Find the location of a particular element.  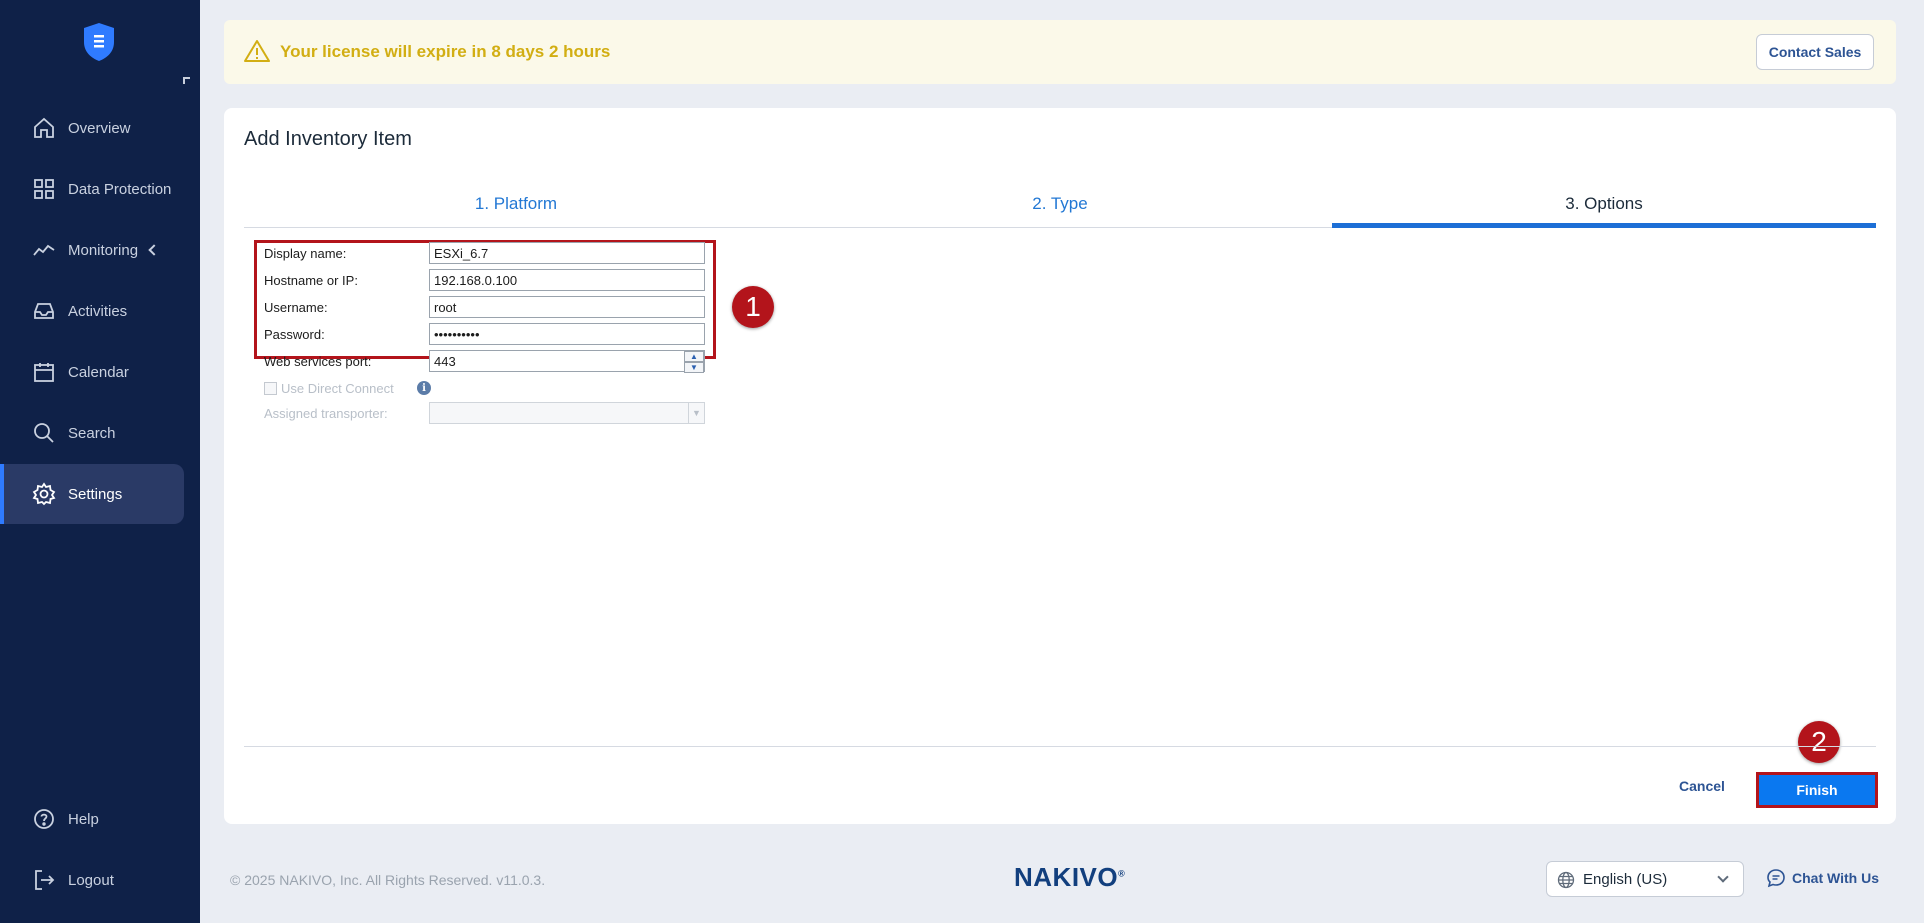

logout-icon is located at coordinates (44, 880).